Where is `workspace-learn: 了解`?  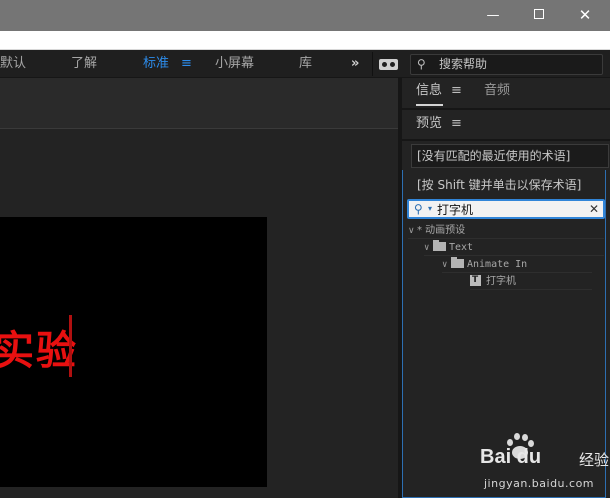 workspace-learn: 了解 is located at coordinates (84, 64).